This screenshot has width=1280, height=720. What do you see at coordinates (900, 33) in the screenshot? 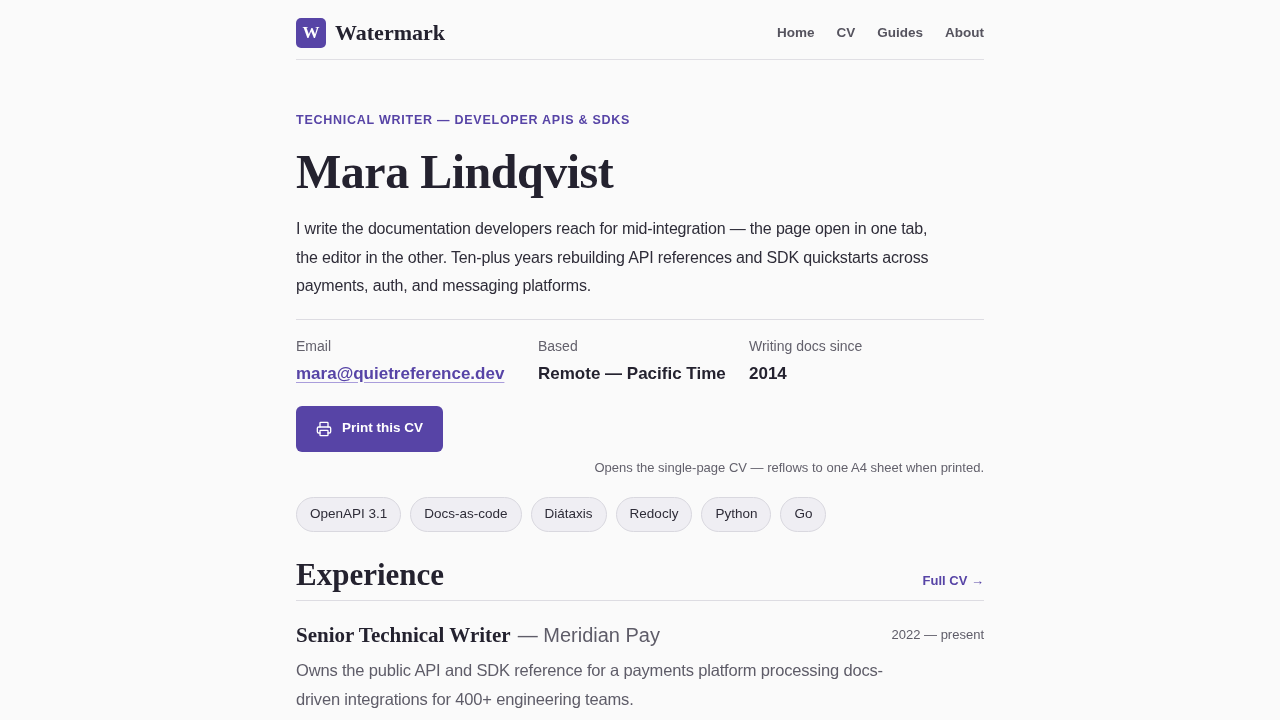
I see `nav-link: Guides` at bounding box center [900, 33].